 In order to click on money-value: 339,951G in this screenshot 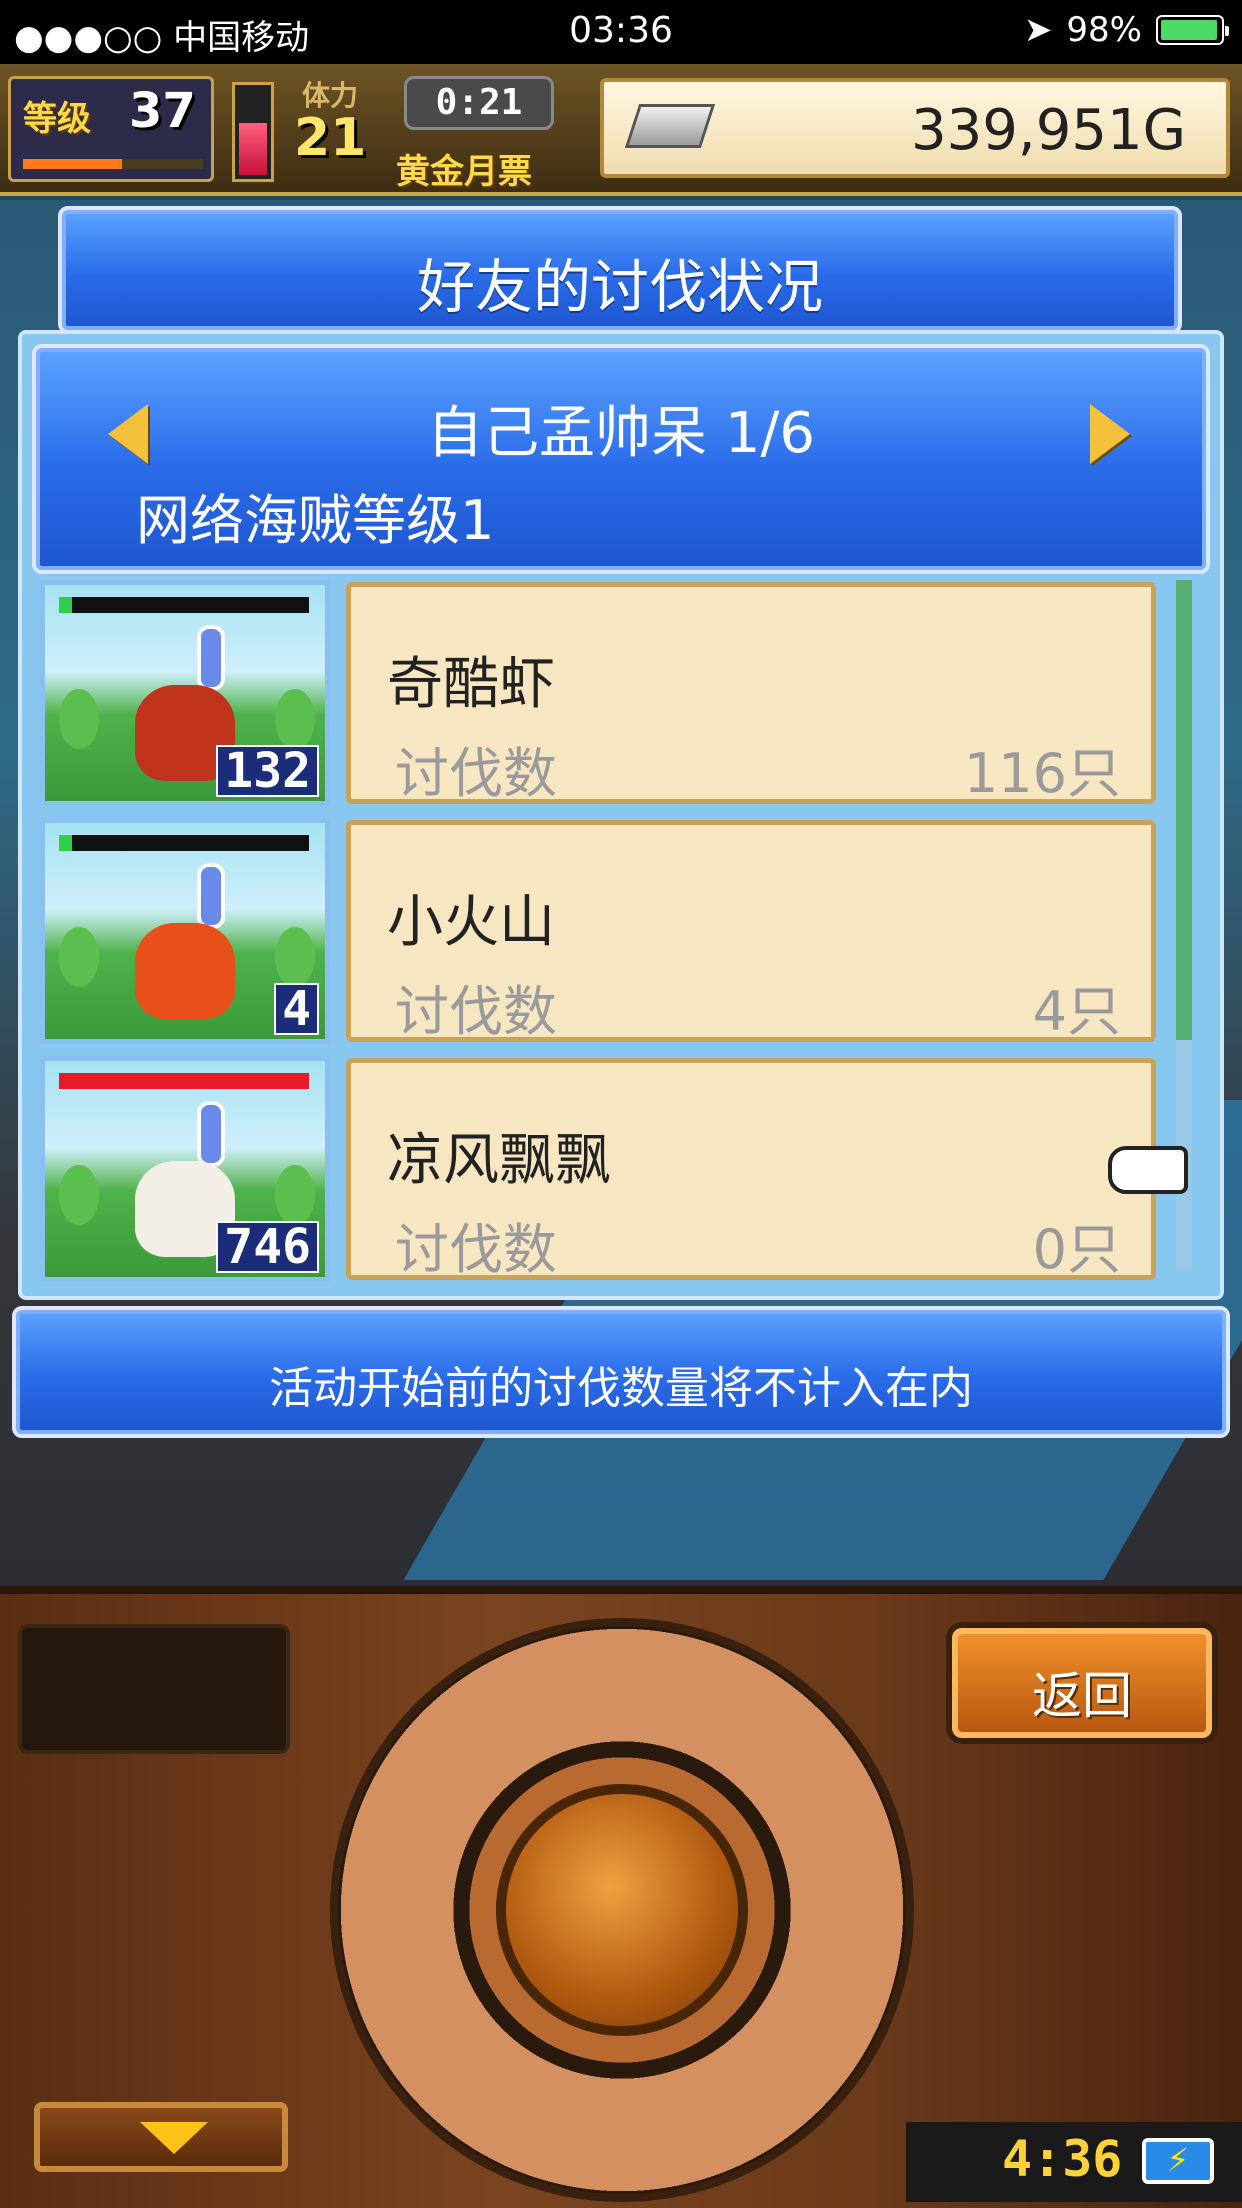, I will do `click(1048, 130)`.